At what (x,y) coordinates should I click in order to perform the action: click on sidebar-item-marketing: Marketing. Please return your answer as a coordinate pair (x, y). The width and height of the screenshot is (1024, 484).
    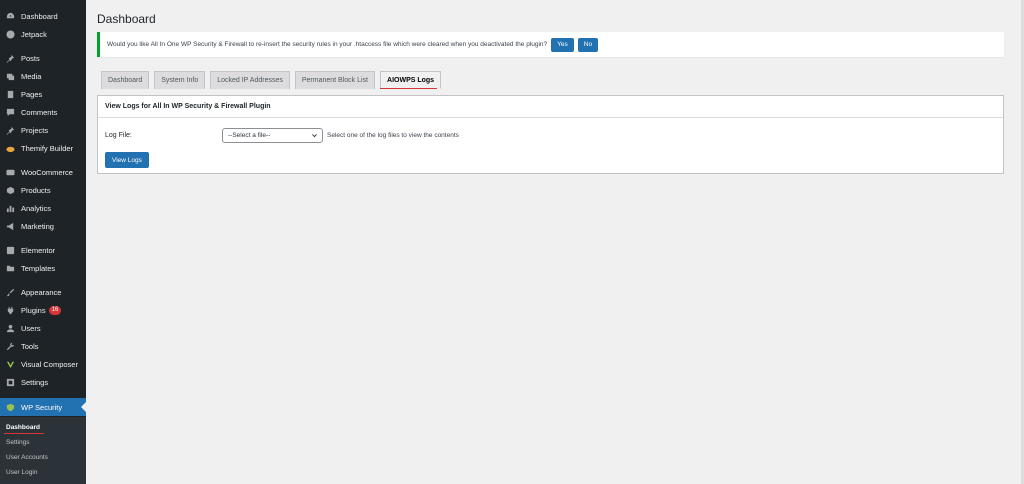
    Looking at the image, I should click on (43, 226).